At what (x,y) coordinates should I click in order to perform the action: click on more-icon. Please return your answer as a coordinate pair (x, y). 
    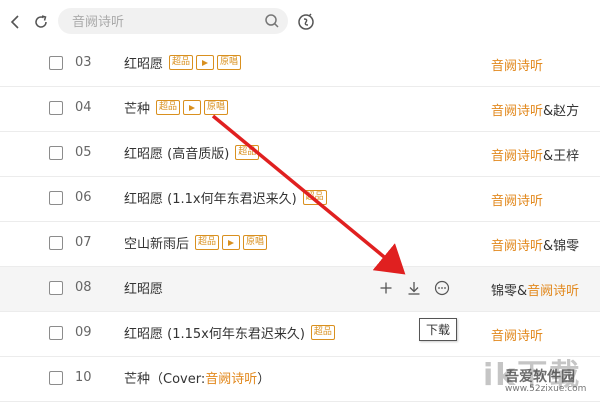
    Looking at the image, I should click on (442, 288).